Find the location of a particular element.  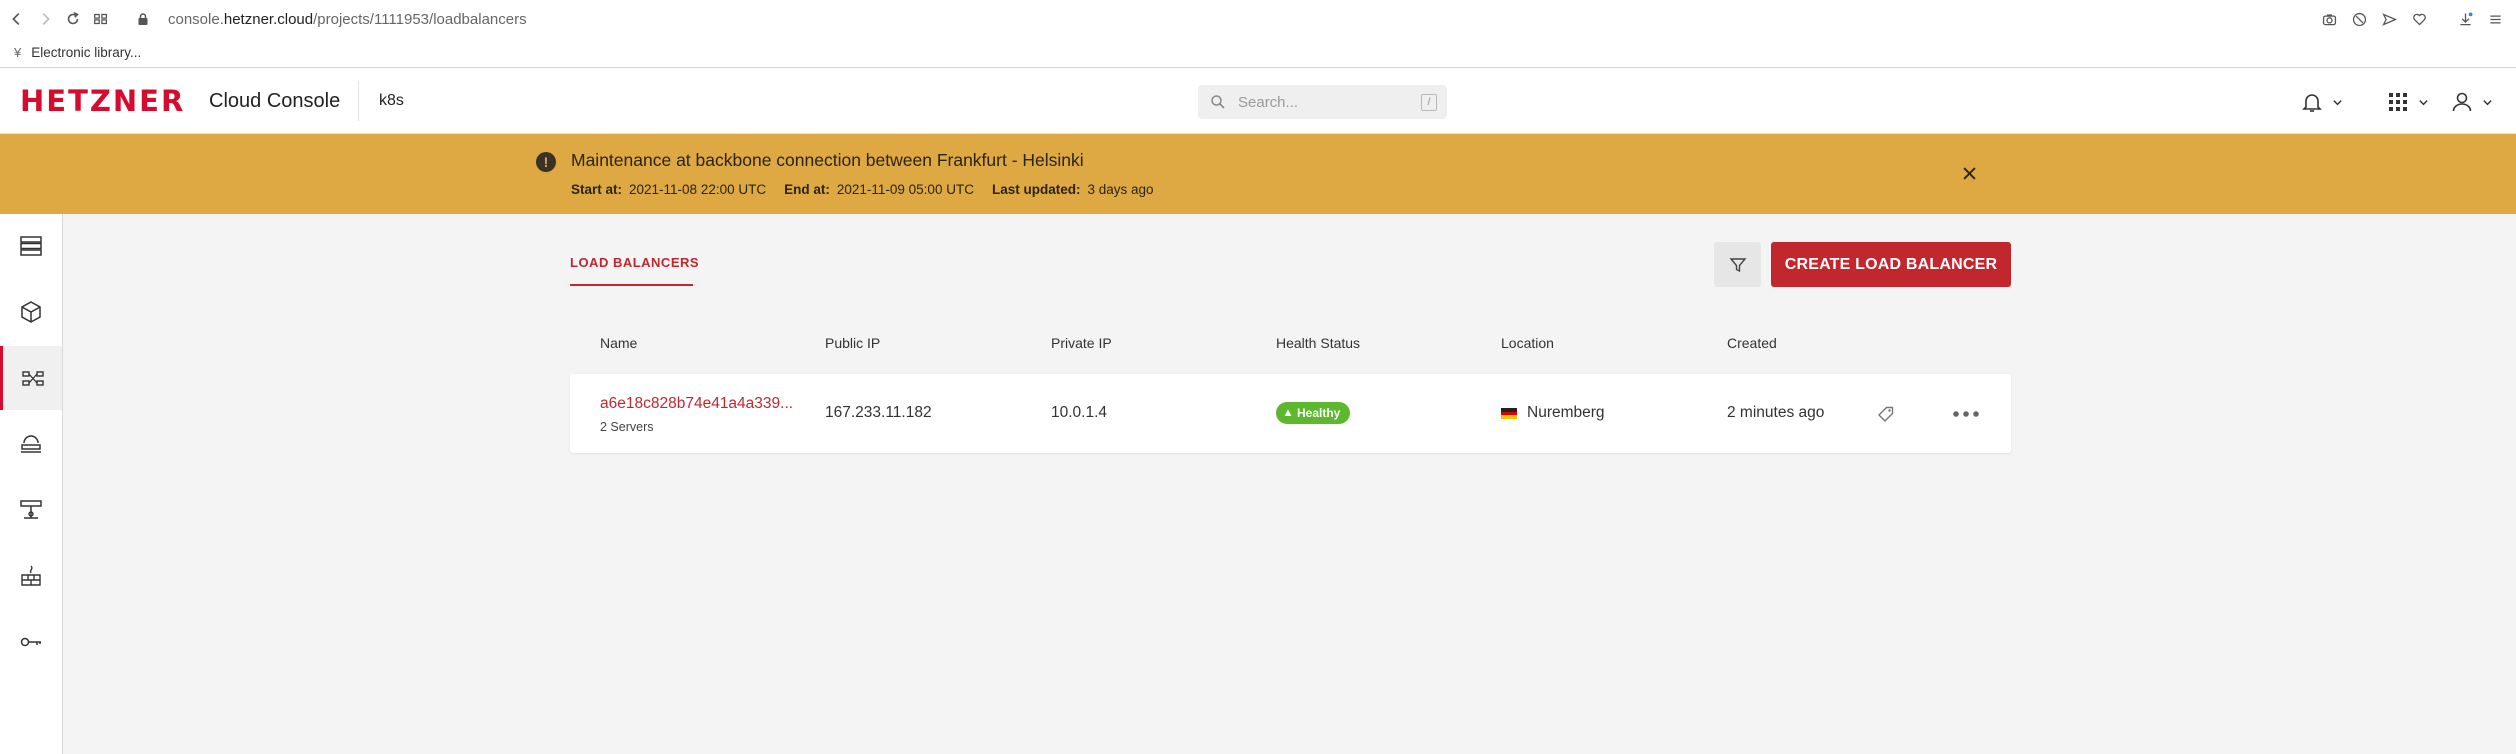

close-banner-button is located at coordinates (1969, 173).